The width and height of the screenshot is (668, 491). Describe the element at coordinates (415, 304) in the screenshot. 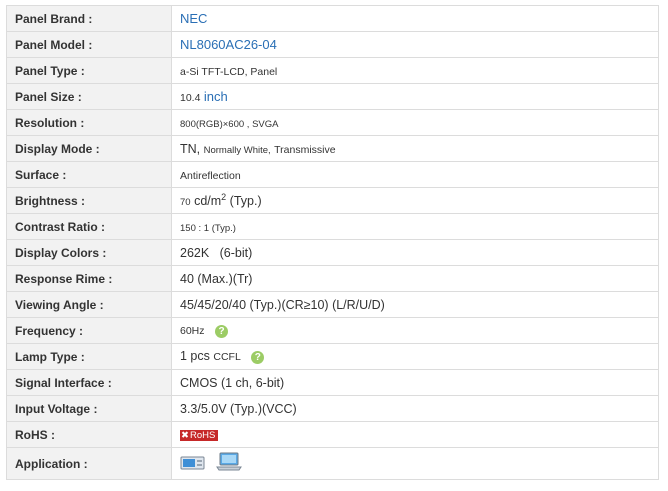

I see `row-value: 45/45/20/40 (Typ.)(CR≥10) (L/R/U/D)` at that location.